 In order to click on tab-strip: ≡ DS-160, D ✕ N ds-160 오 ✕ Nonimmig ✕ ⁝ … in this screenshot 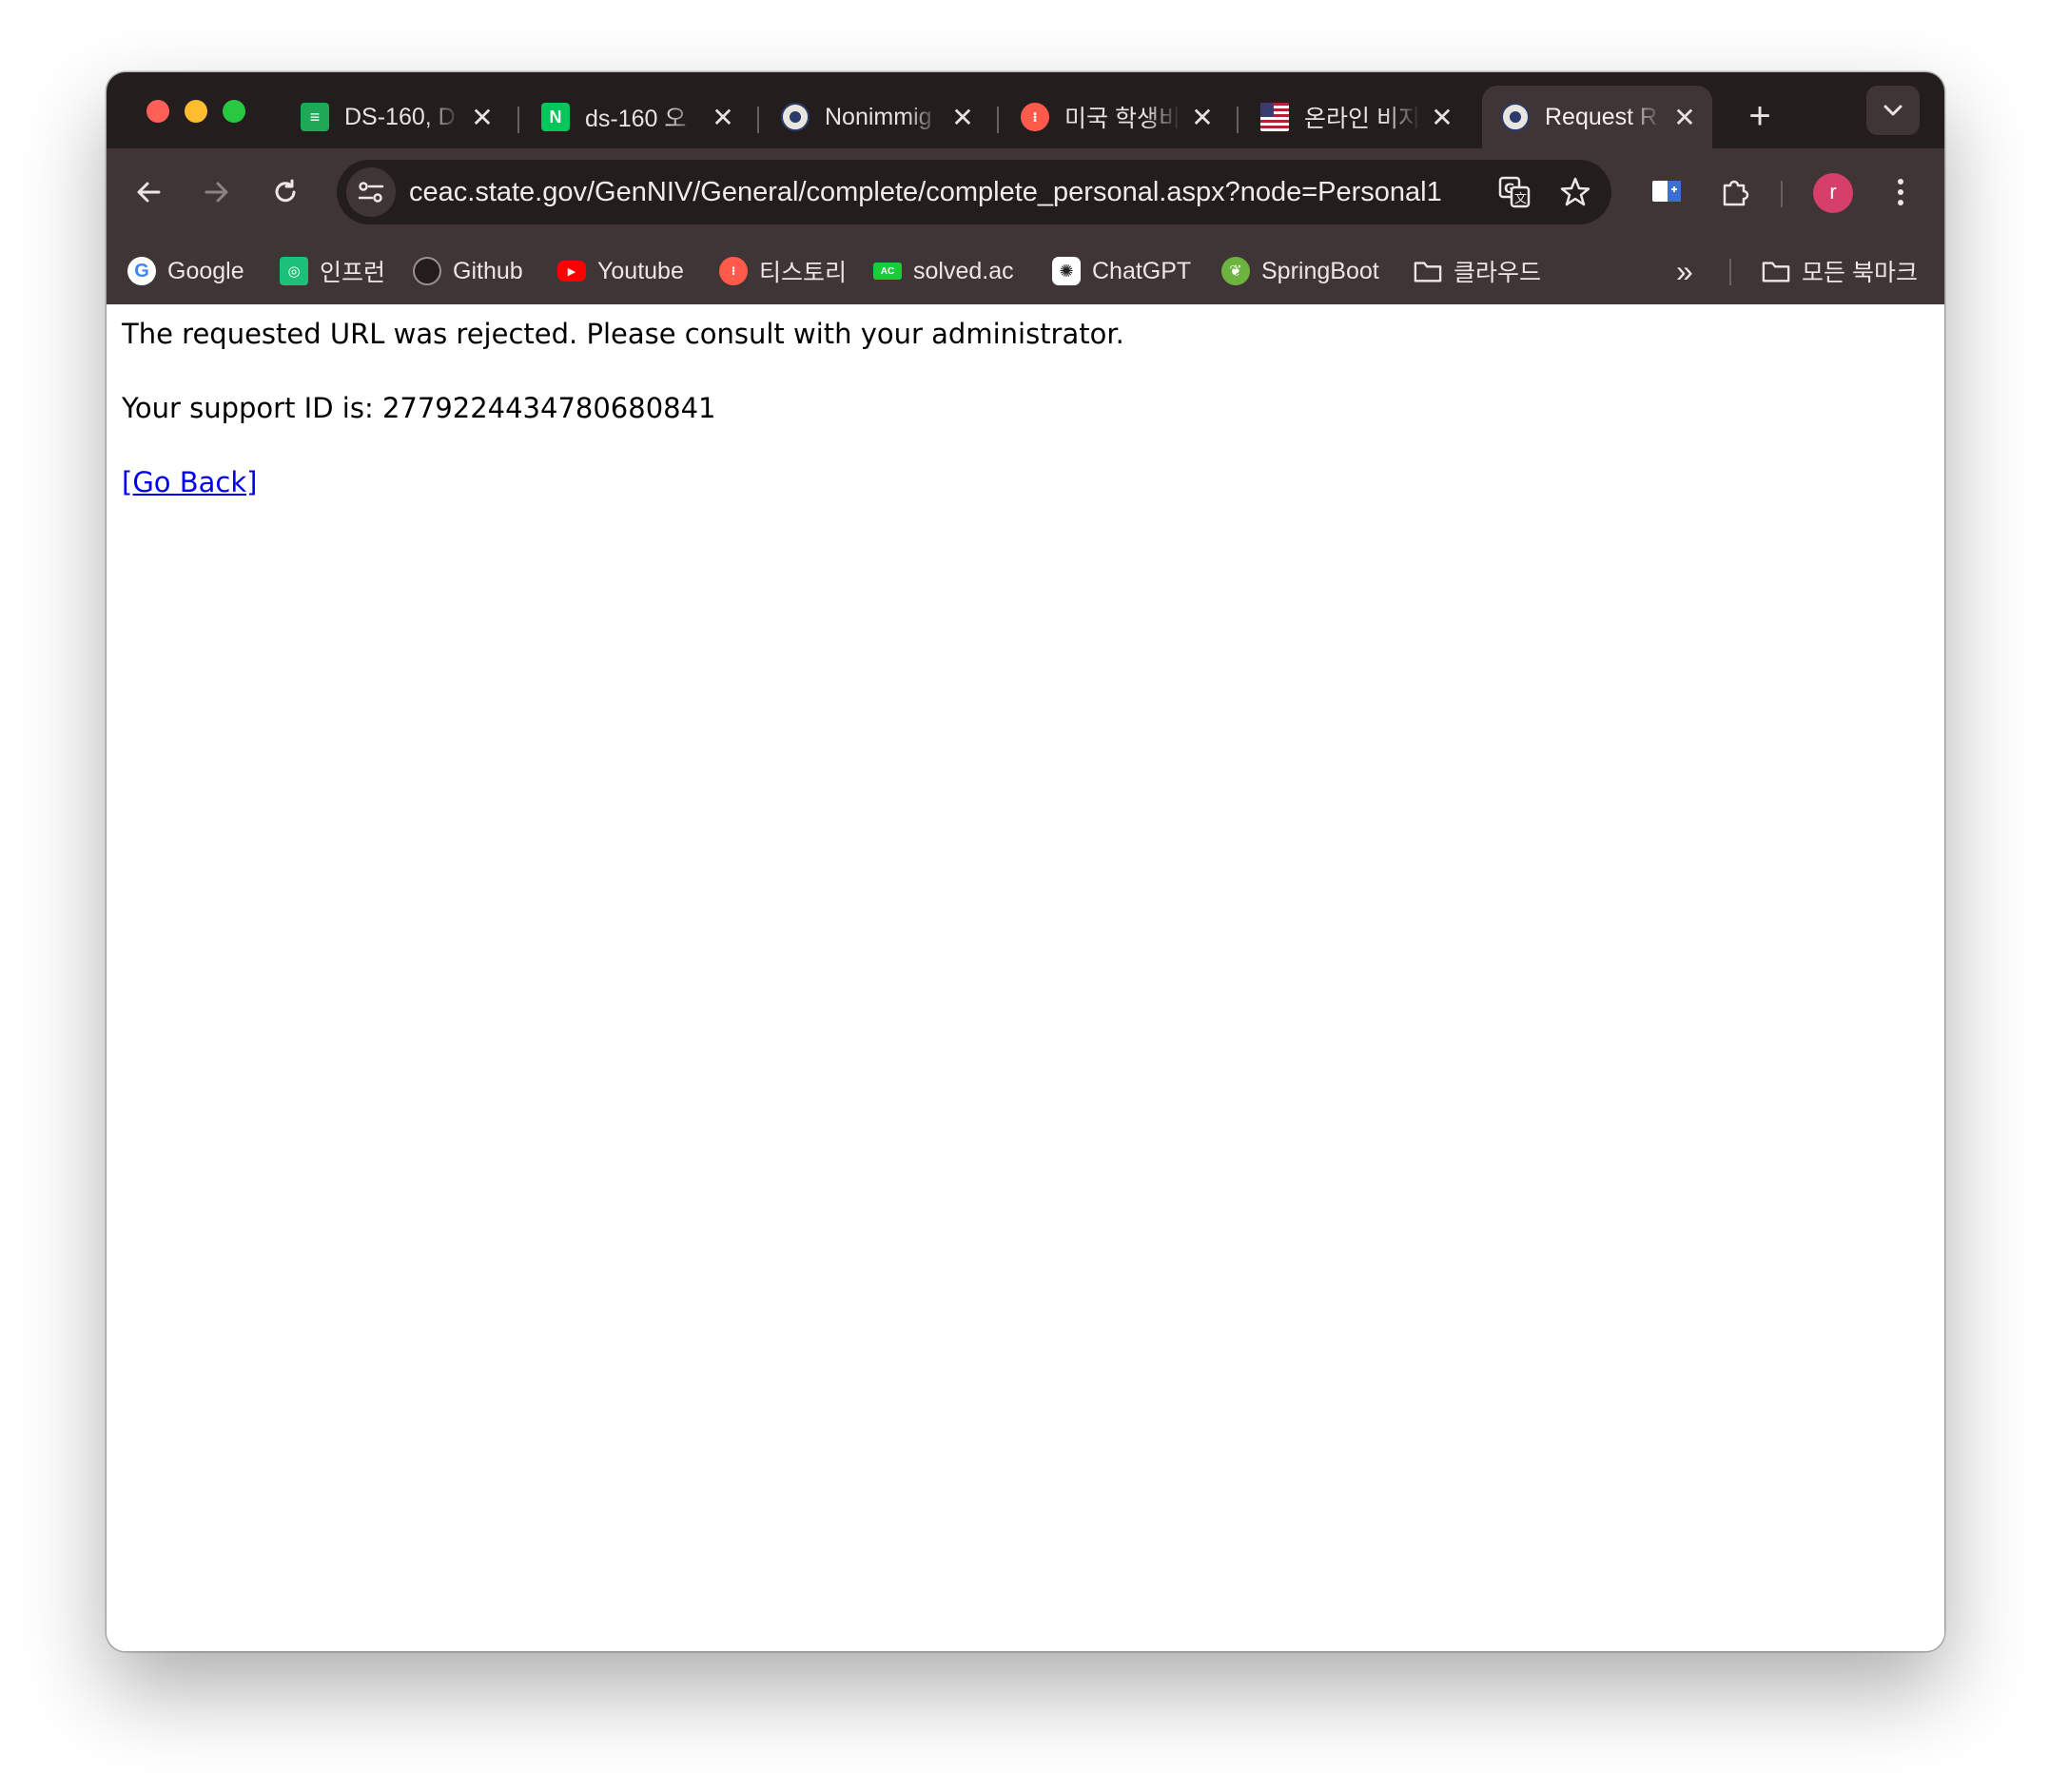, I will do `click(1025, 110)`.